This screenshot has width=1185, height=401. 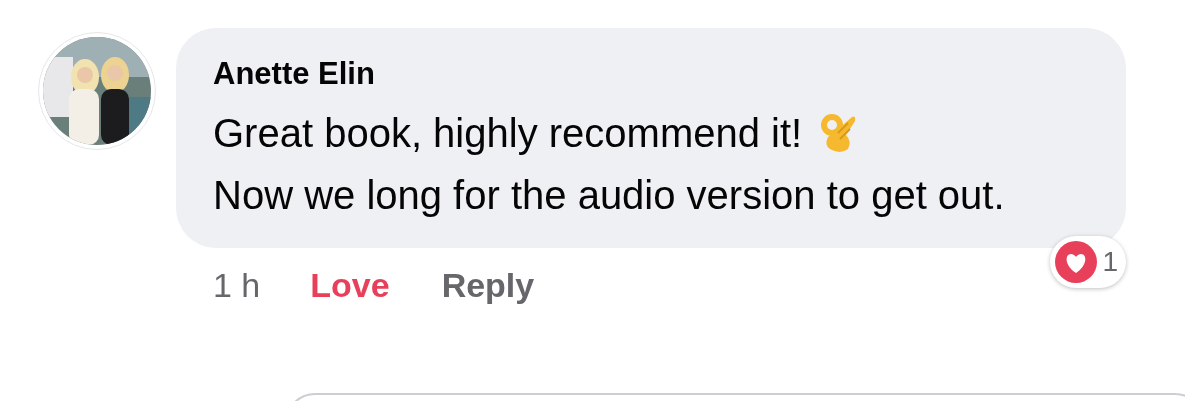 What do you see at coordinates (1088, 262) in the screenshot?
I see `reaction-badge: 1` at bounding box center [1088, 262].